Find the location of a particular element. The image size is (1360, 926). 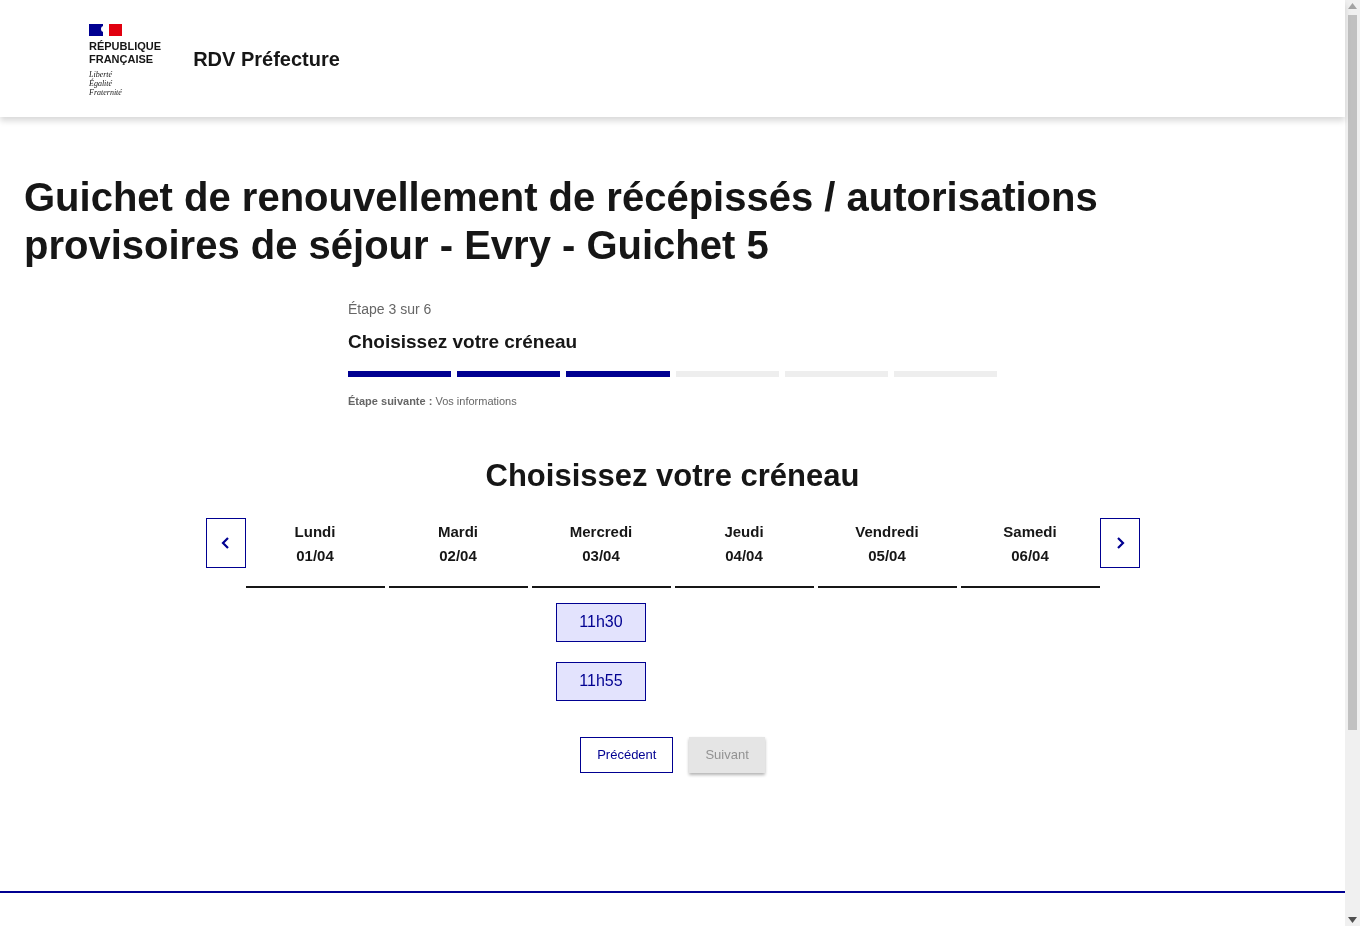

step-title: Choisissez votre créneau is located at coordinates (463, 342).